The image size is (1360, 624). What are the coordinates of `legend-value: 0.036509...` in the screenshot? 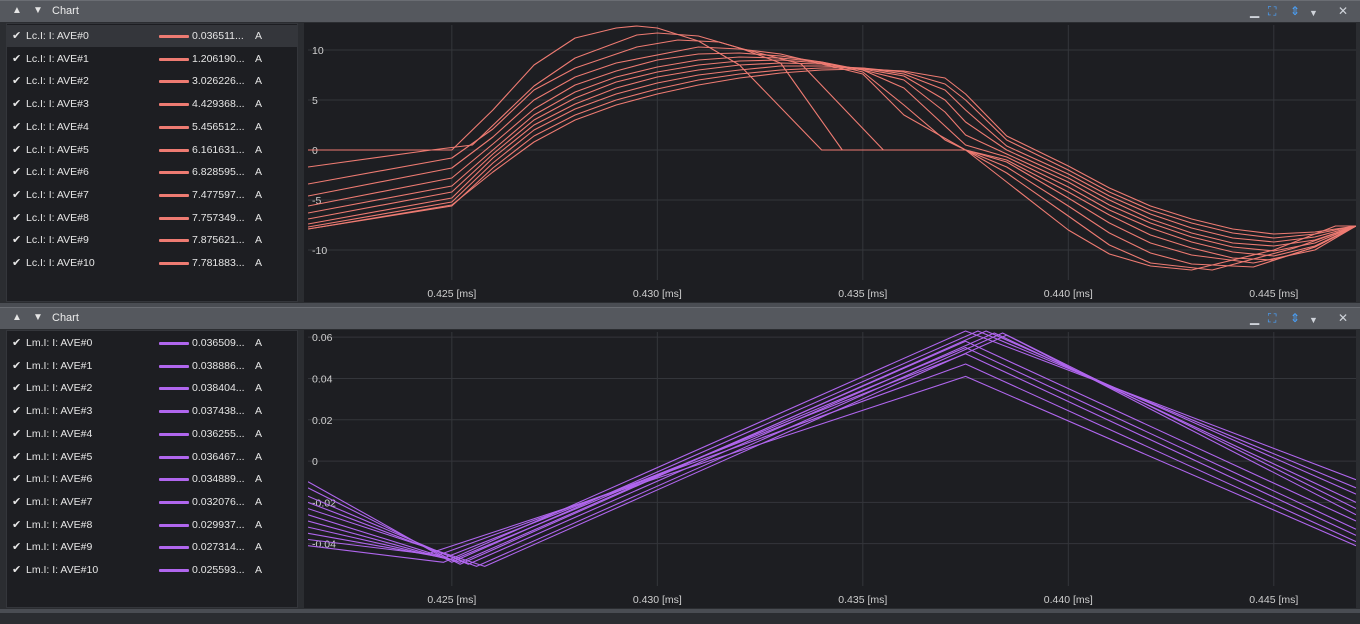 It's located at (218, 343).